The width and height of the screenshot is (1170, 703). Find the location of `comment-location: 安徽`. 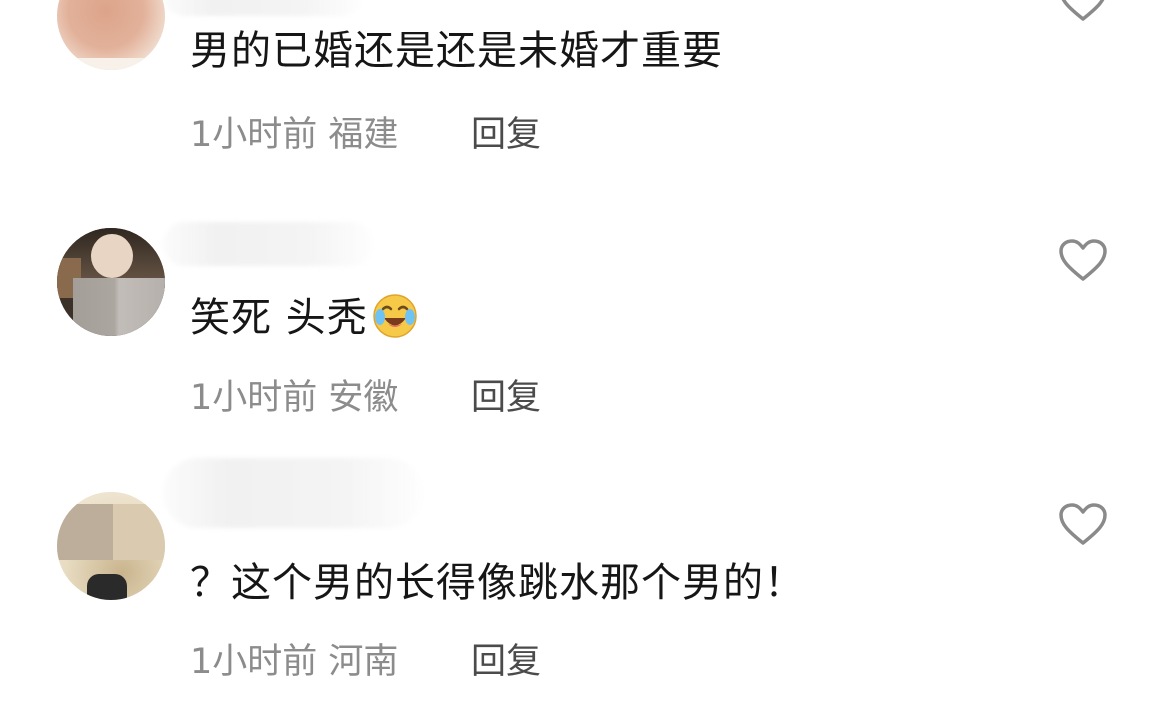

comment-location: 安徽 is located at coordinates (363, 398).